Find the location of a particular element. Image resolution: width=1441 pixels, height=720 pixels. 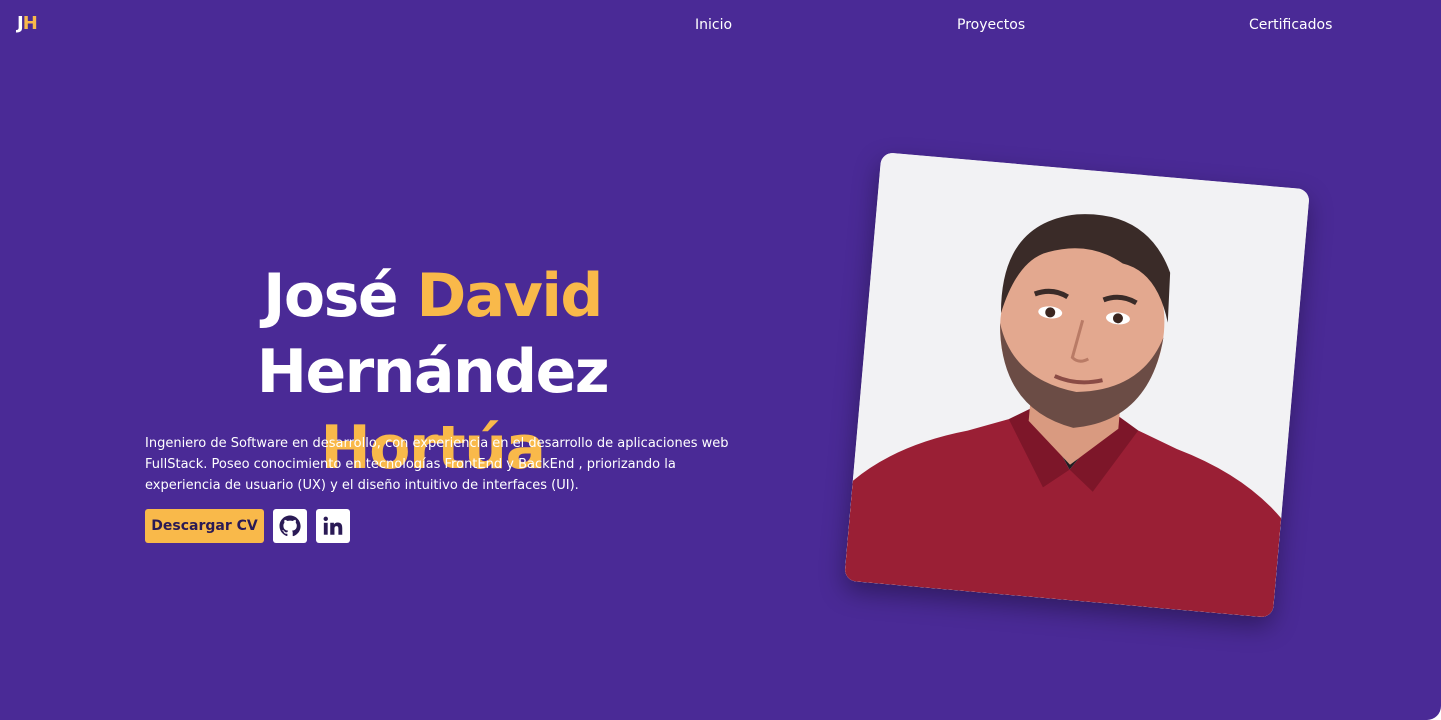

name-word-hernandez: Hernández is located at coordinates (433, 372).